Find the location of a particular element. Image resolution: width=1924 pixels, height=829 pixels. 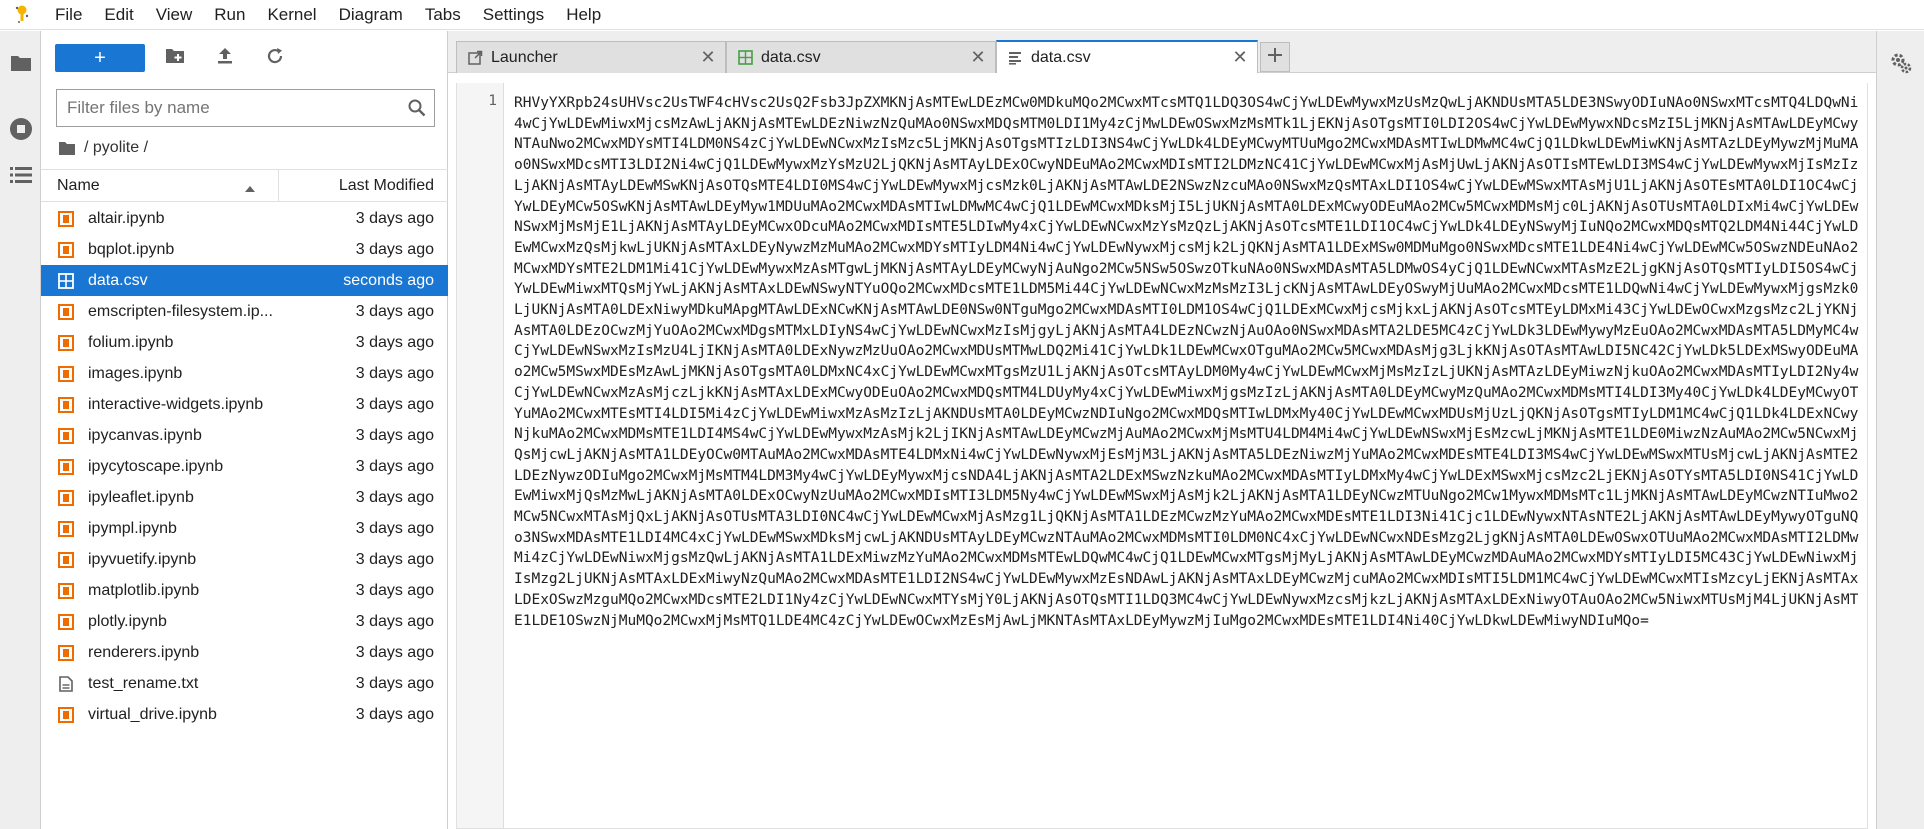

text-editor-icon is located at coordinates (1015, 58).